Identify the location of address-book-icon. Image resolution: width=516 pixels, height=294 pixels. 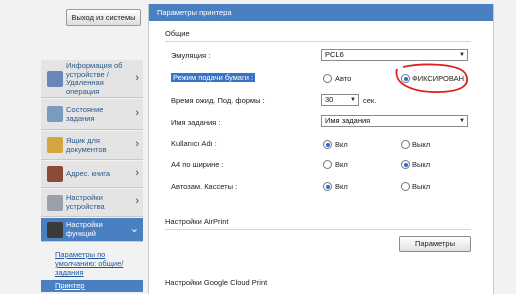
(55, 174).